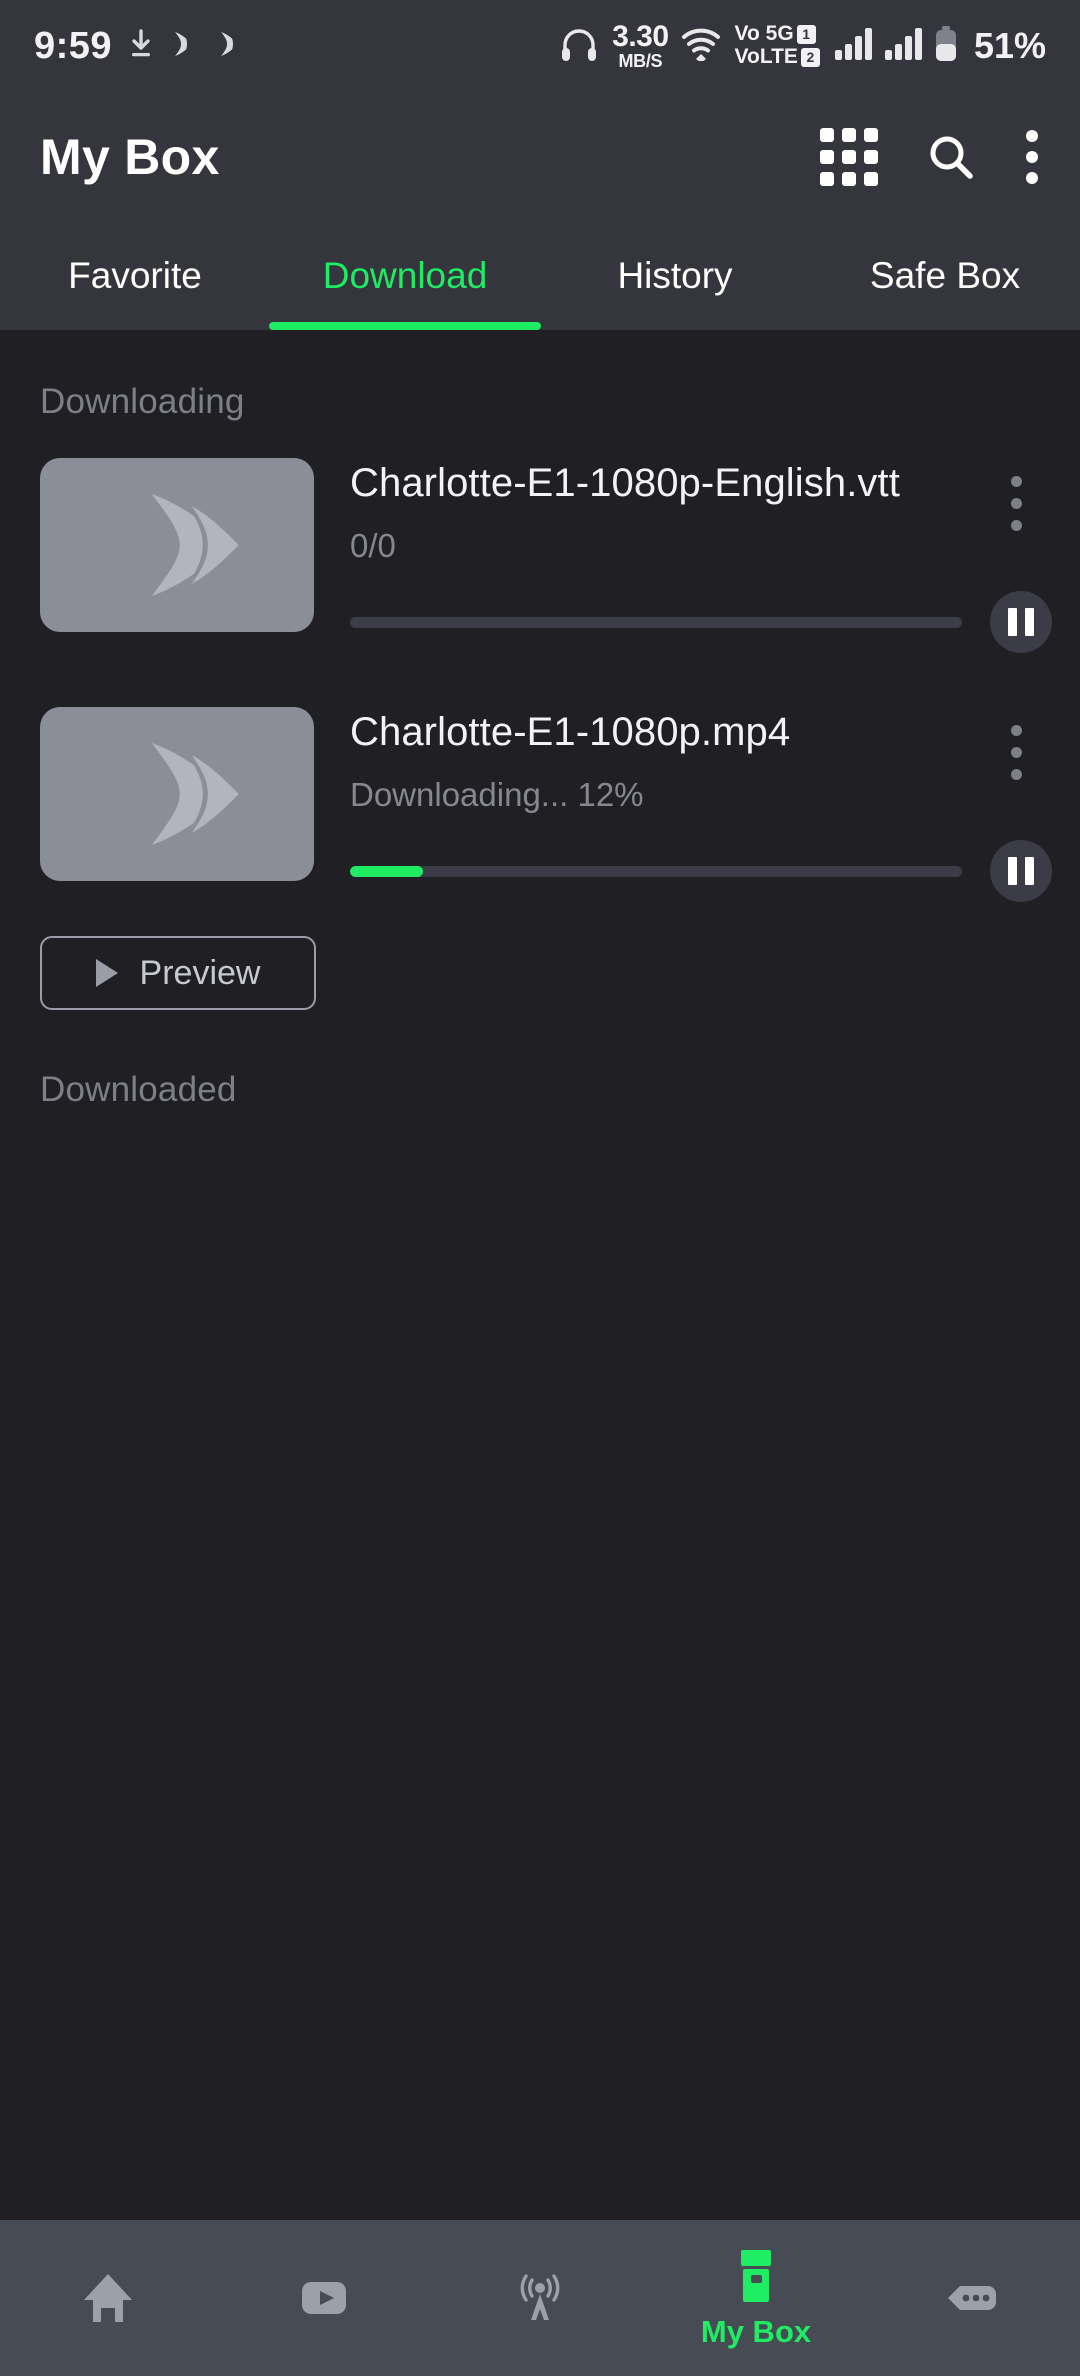 Image resolution: width=1080 pixels, height=2376 pixels. What do you see at coordinates (1009, 45) in the screenshot?
I see `battery-percentage: 51%` at bounding box center [1009, 45].